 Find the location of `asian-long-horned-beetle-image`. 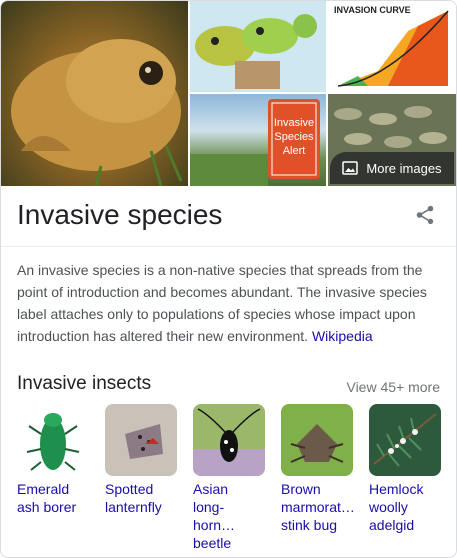

asian-long-horned-beetle-image is located at coordinates (229, 440).